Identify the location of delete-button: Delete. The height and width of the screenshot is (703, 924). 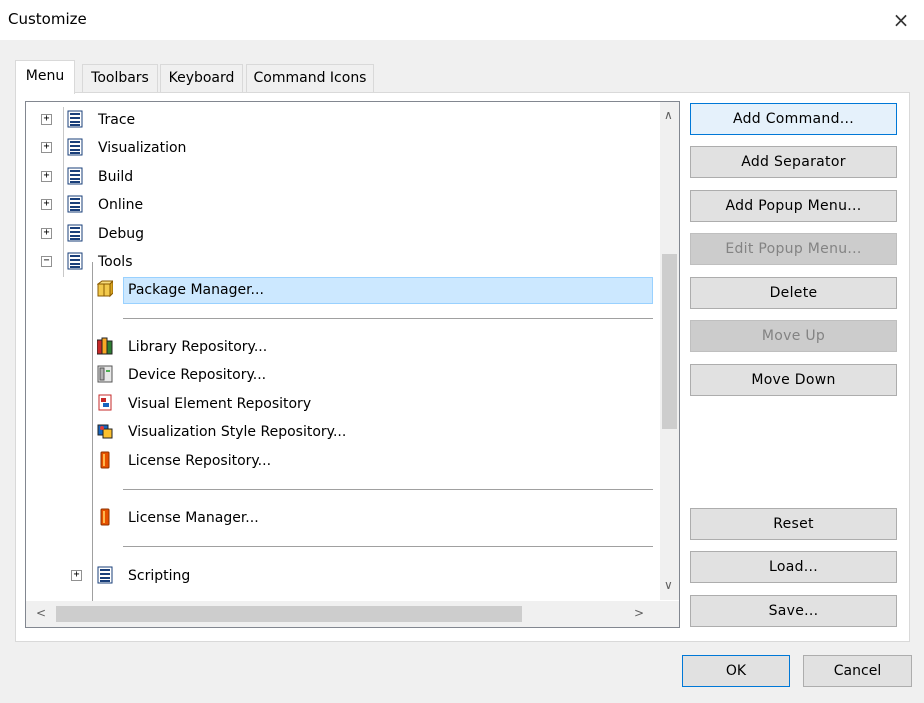
(793, 293).